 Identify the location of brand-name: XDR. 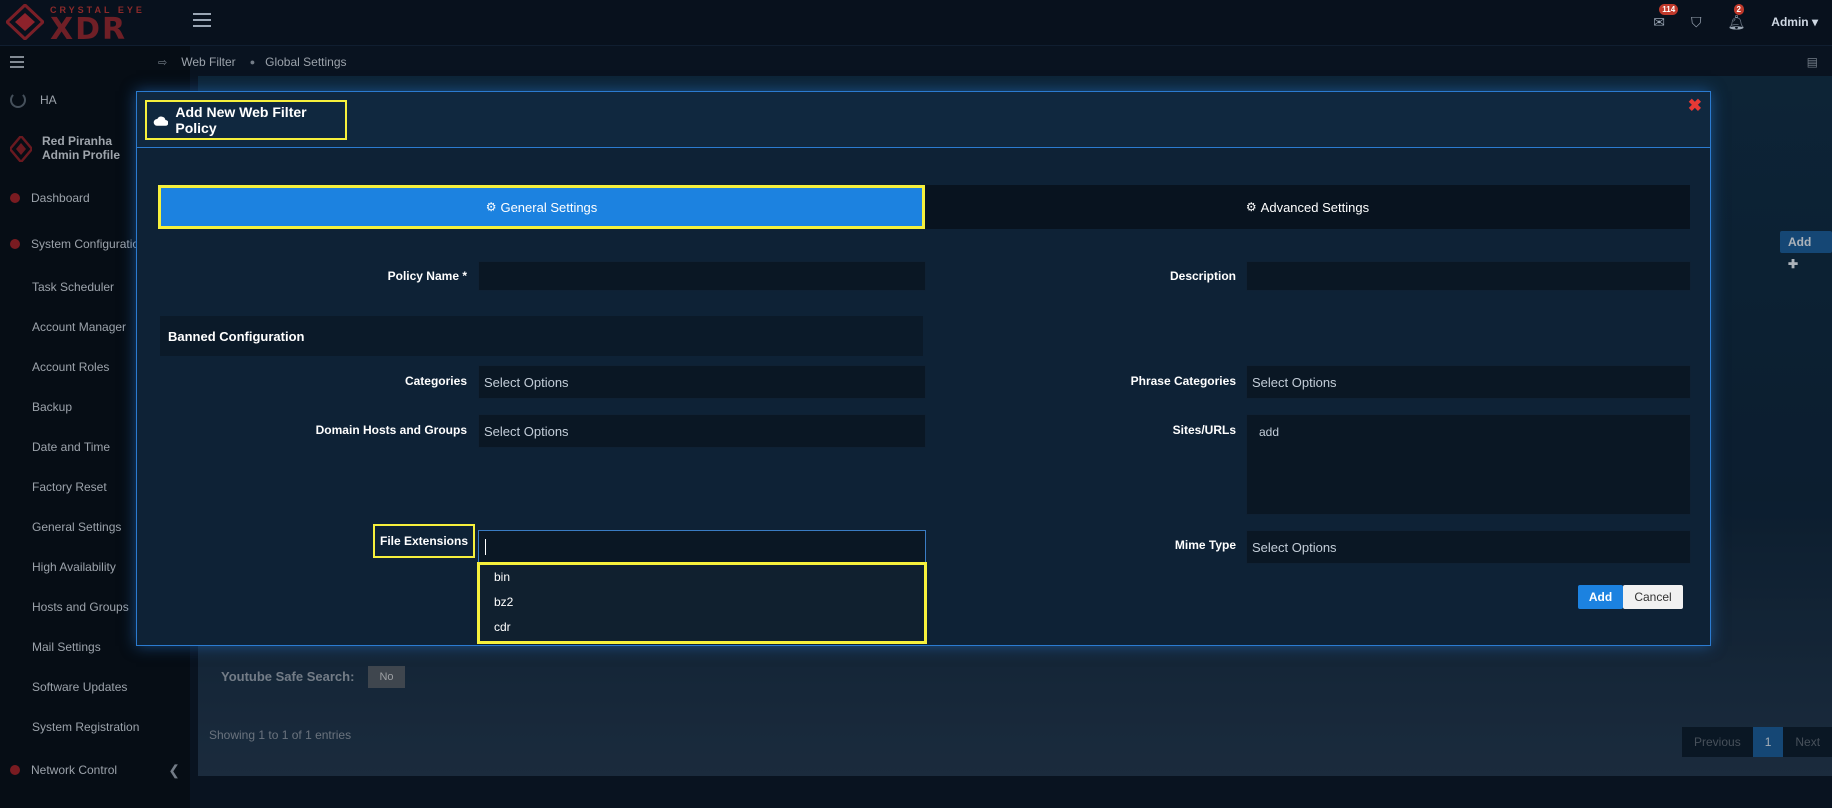
(89, 29).